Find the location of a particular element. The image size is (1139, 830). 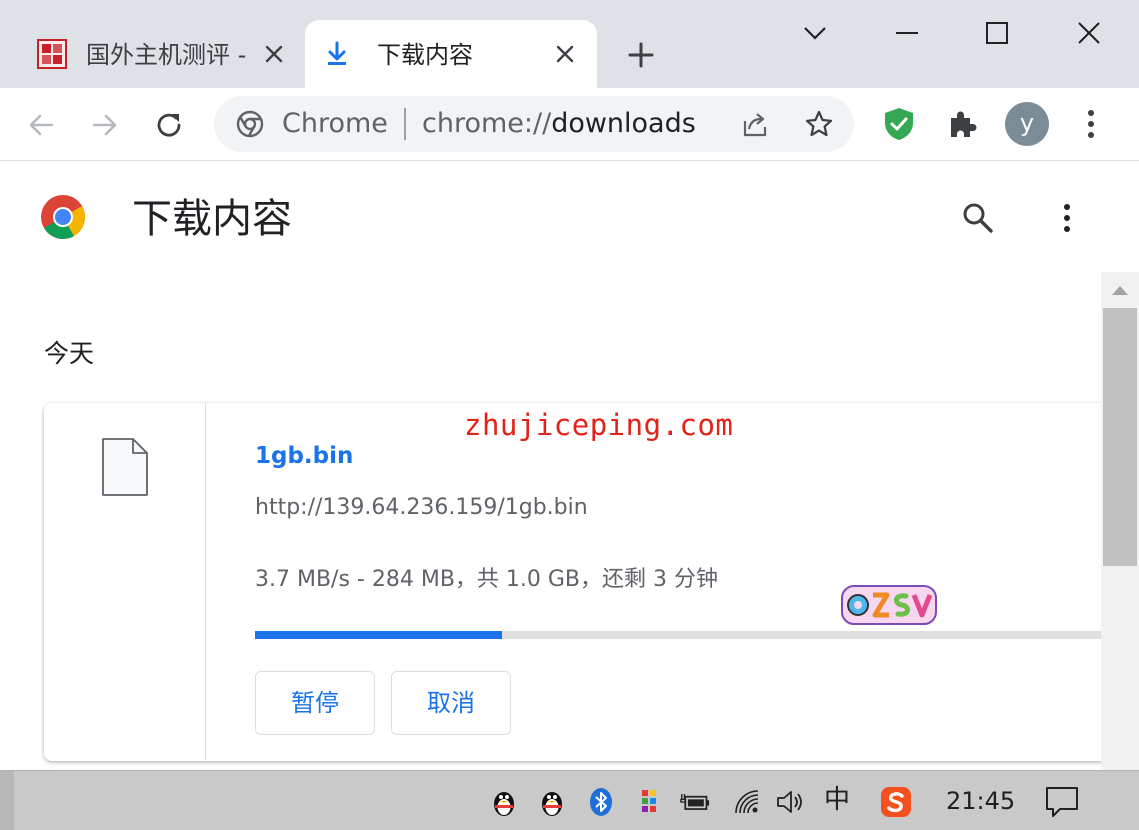

notification-center-icon is located at coordinates (1062, 802).